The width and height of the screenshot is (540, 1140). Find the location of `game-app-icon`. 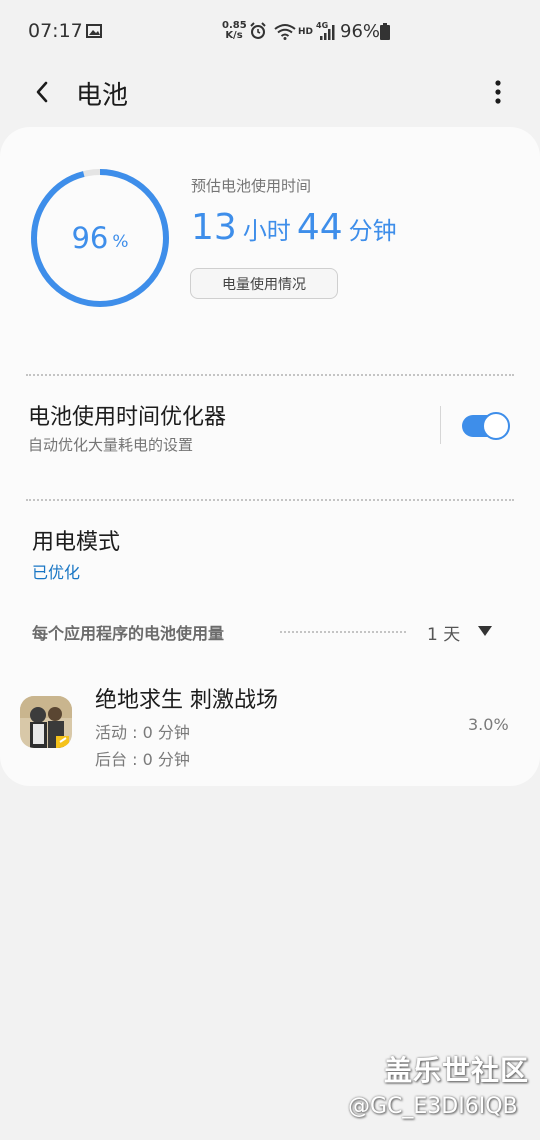

game-app-icon is located at coordinates (46, 722).